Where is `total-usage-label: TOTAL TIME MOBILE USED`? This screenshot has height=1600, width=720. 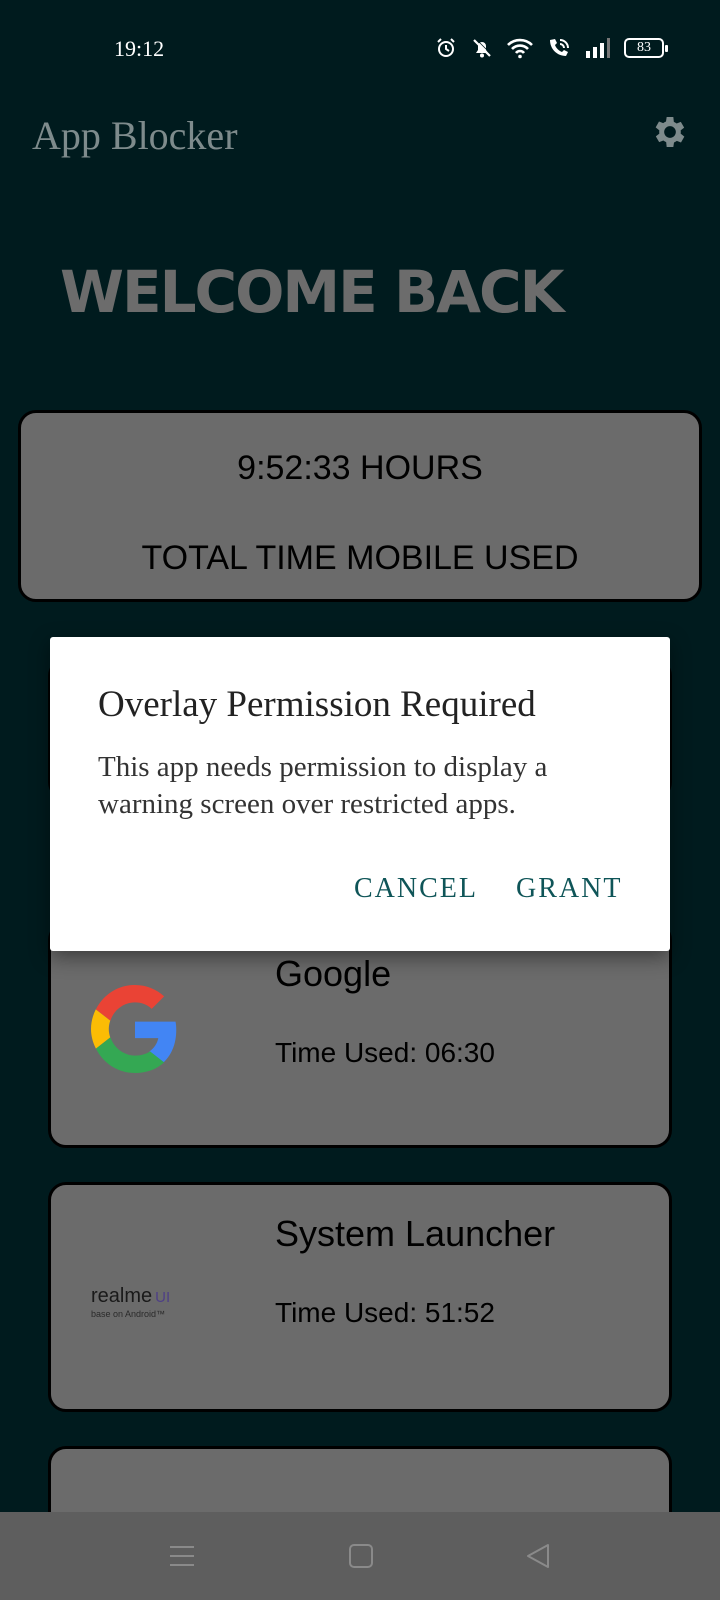 total-usage-label: TOTAL TIME MOBILE USED is located at coordinates (360, 558).